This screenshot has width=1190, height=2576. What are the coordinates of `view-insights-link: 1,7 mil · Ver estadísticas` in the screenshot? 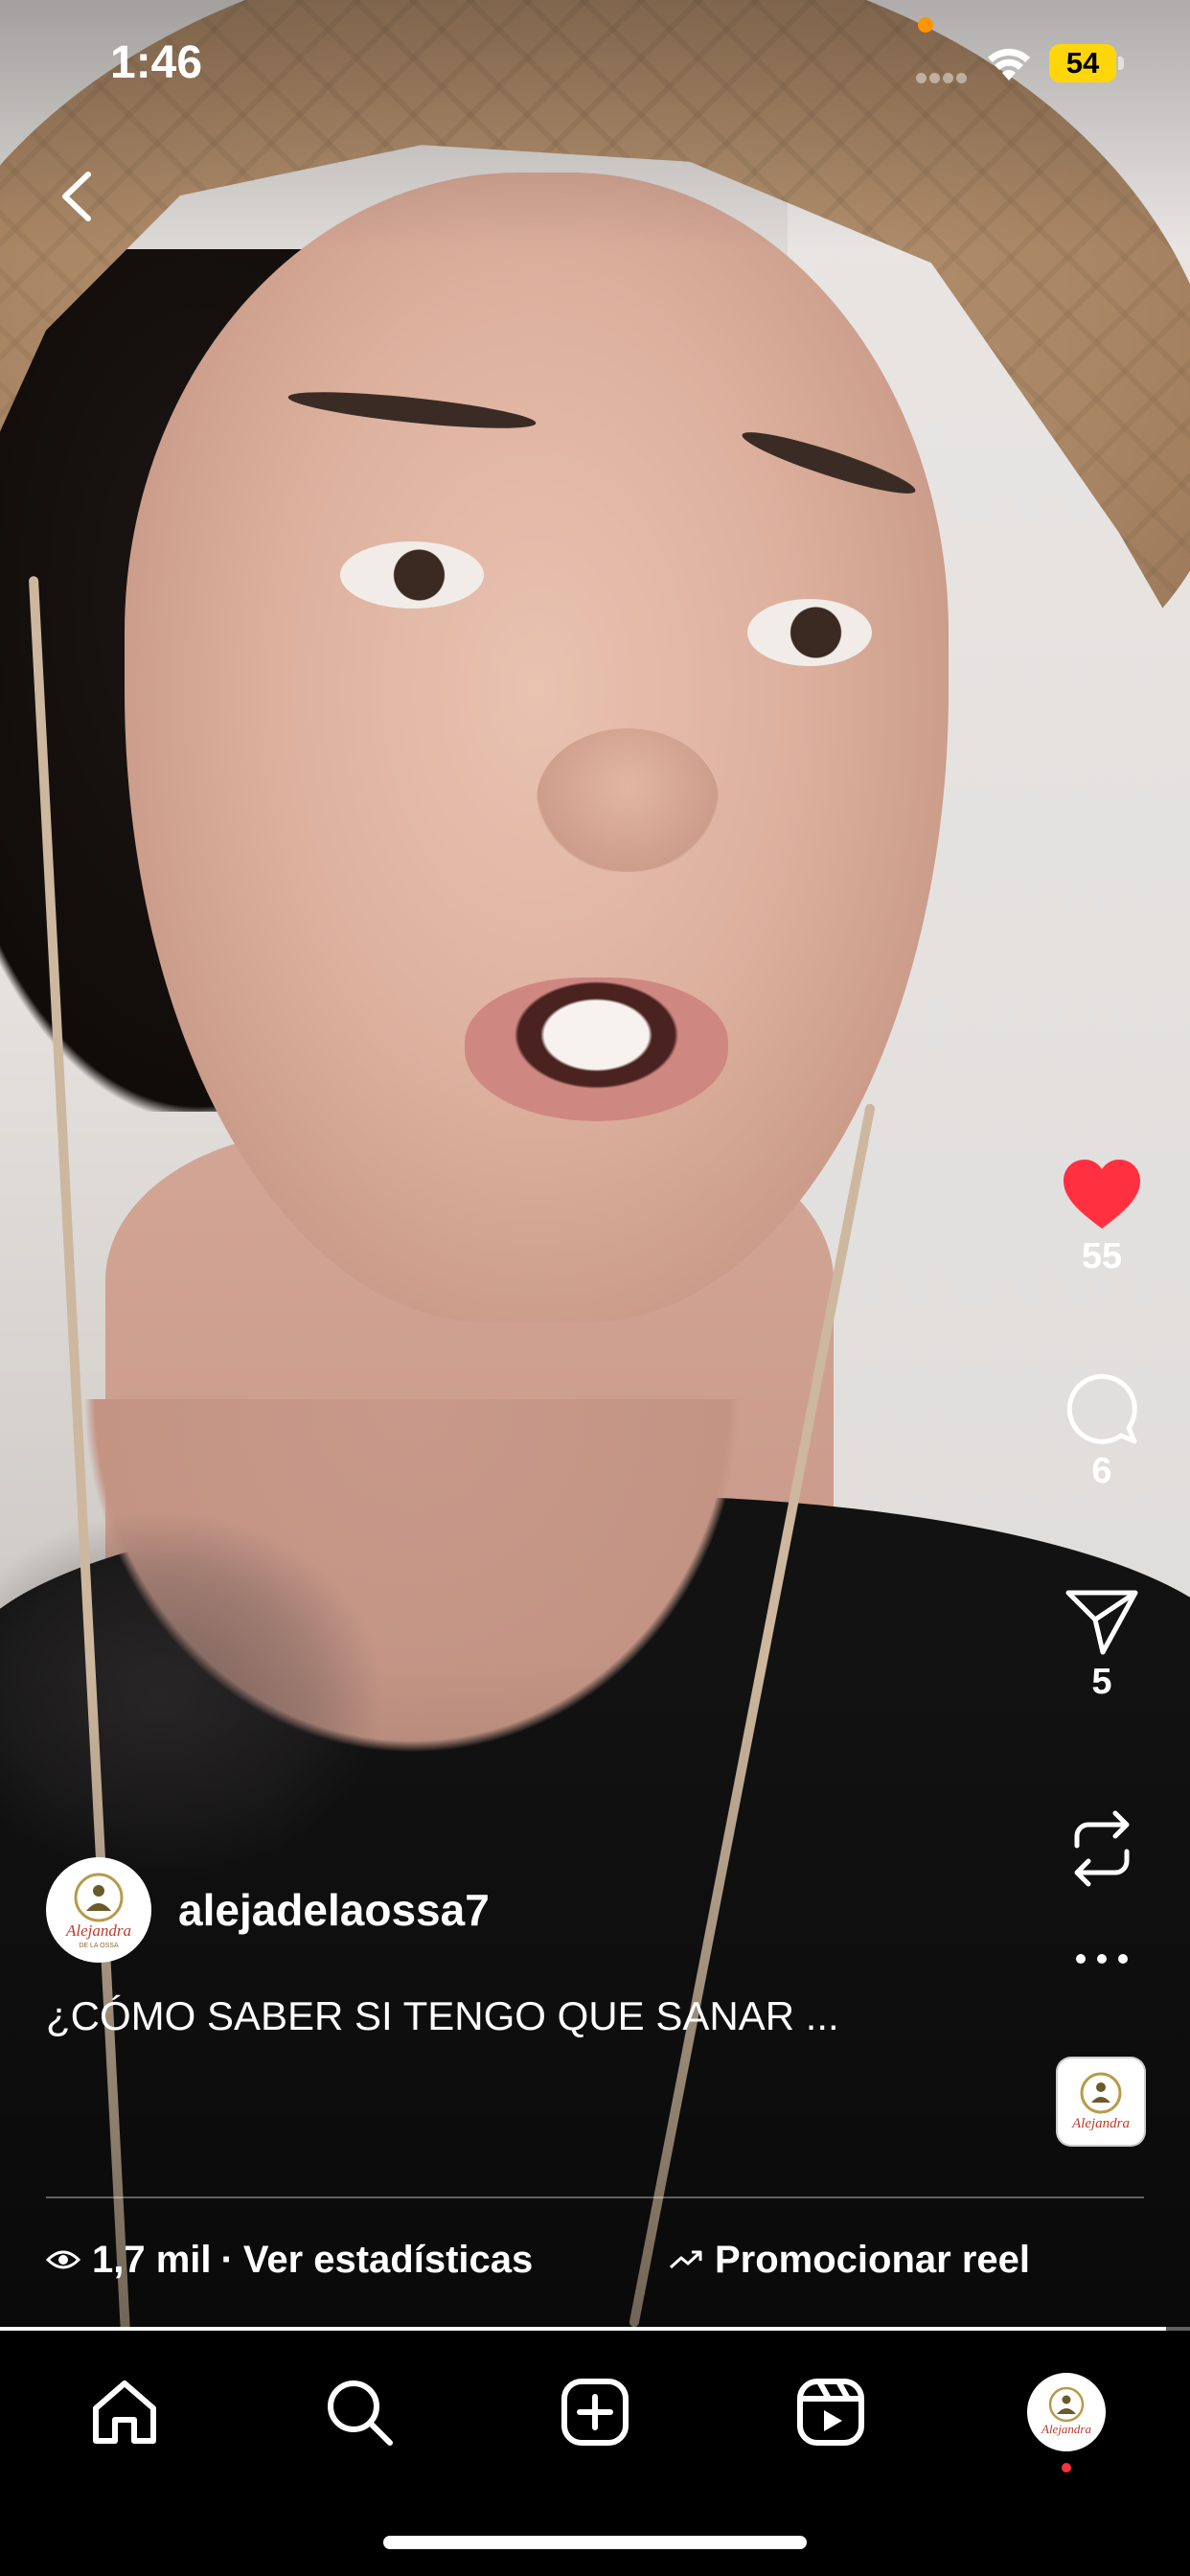 It's located at (289, 2259).